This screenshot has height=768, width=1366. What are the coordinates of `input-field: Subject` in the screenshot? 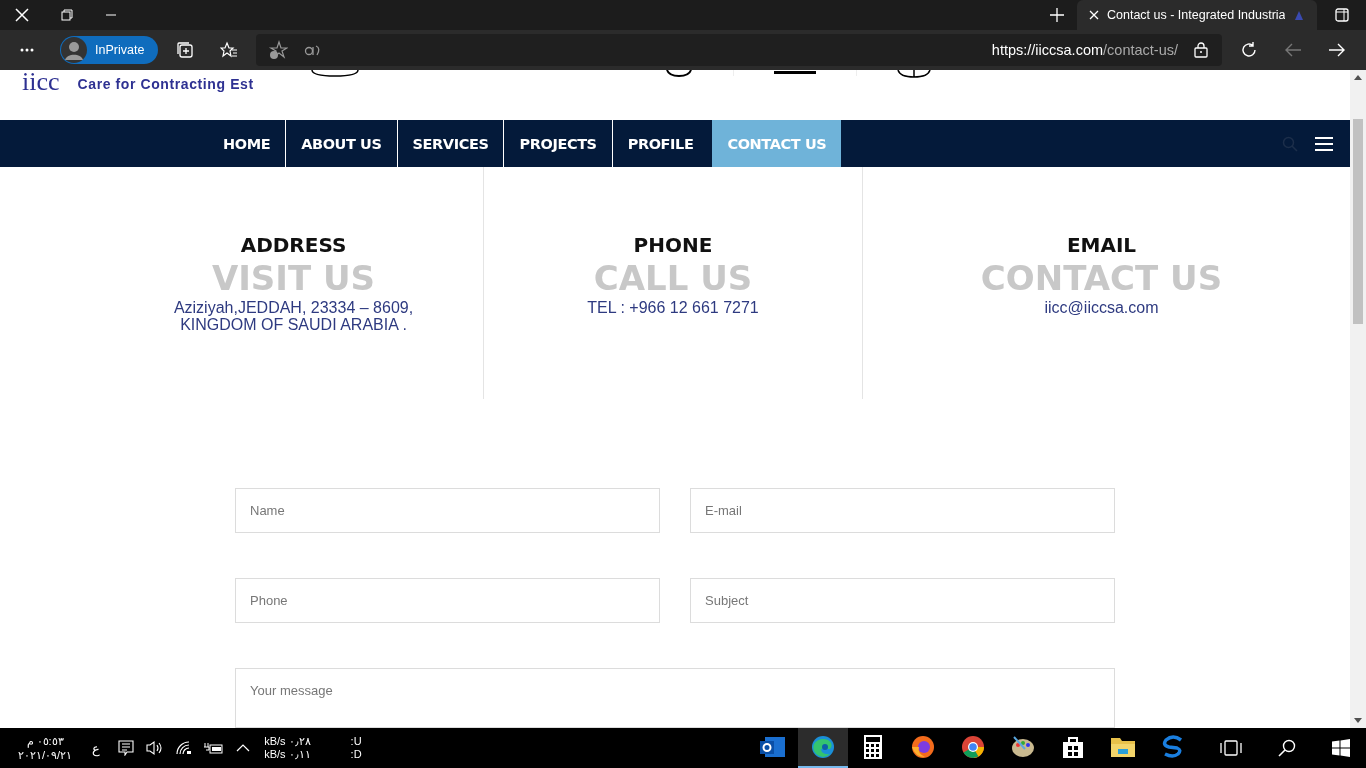 It's located at (902, 600).